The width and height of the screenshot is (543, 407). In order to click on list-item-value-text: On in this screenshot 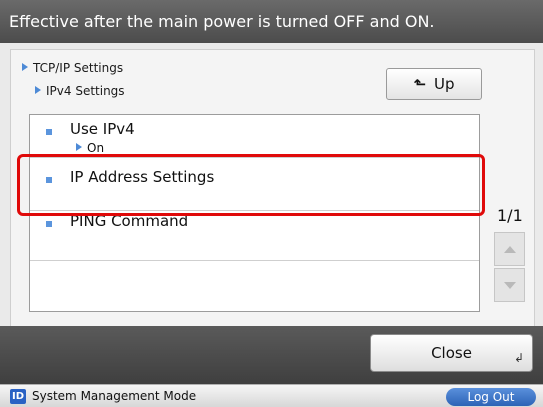, I will do `click(96, 148)`.